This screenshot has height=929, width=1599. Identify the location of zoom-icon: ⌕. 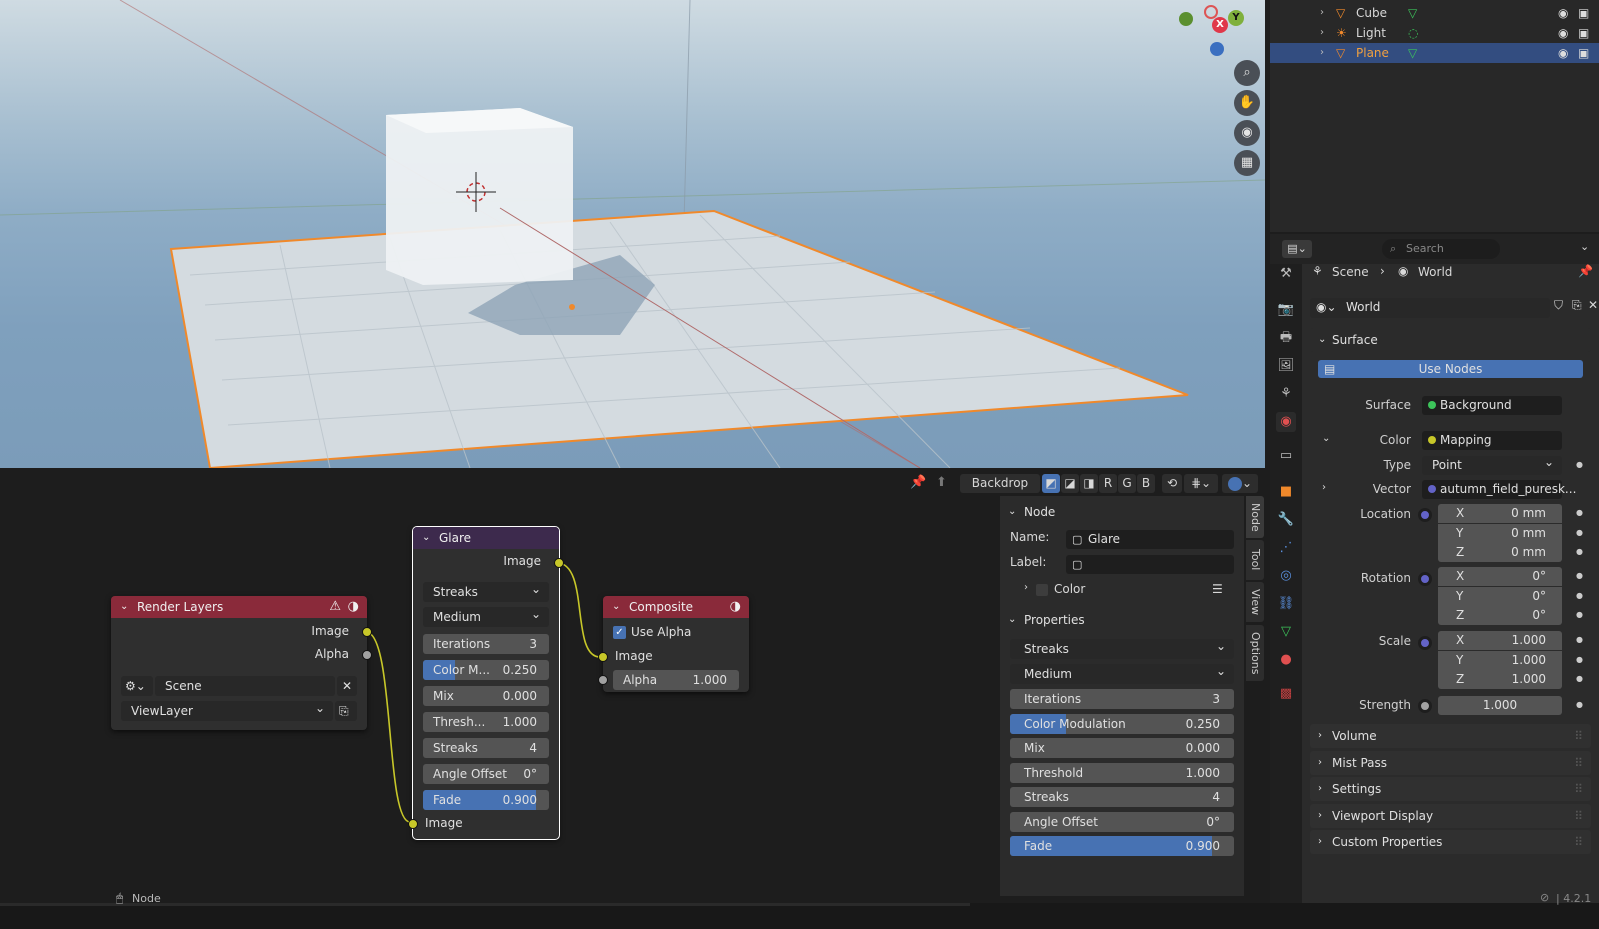
(1247, 73).